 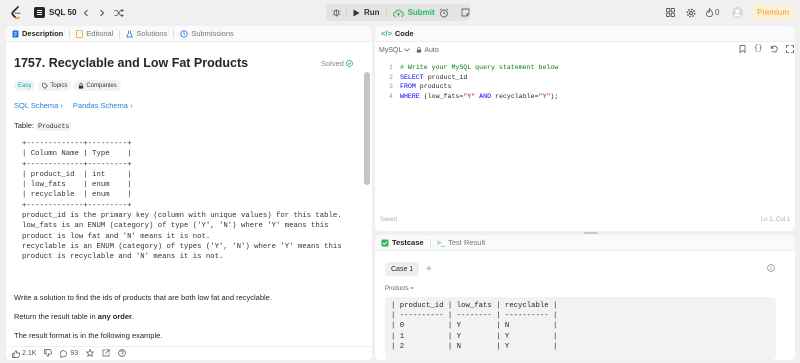 What do you see at coordinates (399, 289) in the screenshot?
I see `products-input-label: Products =` at bounding box center [399, 289].